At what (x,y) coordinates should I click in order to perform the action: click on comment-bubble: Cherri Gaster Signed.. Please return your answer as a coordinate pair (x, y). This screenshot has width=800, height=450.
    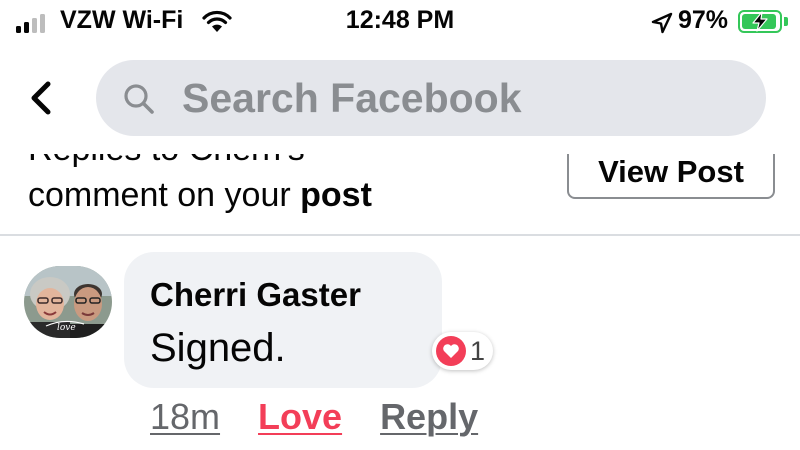
    Looking at the image, I should click on (283, 320).